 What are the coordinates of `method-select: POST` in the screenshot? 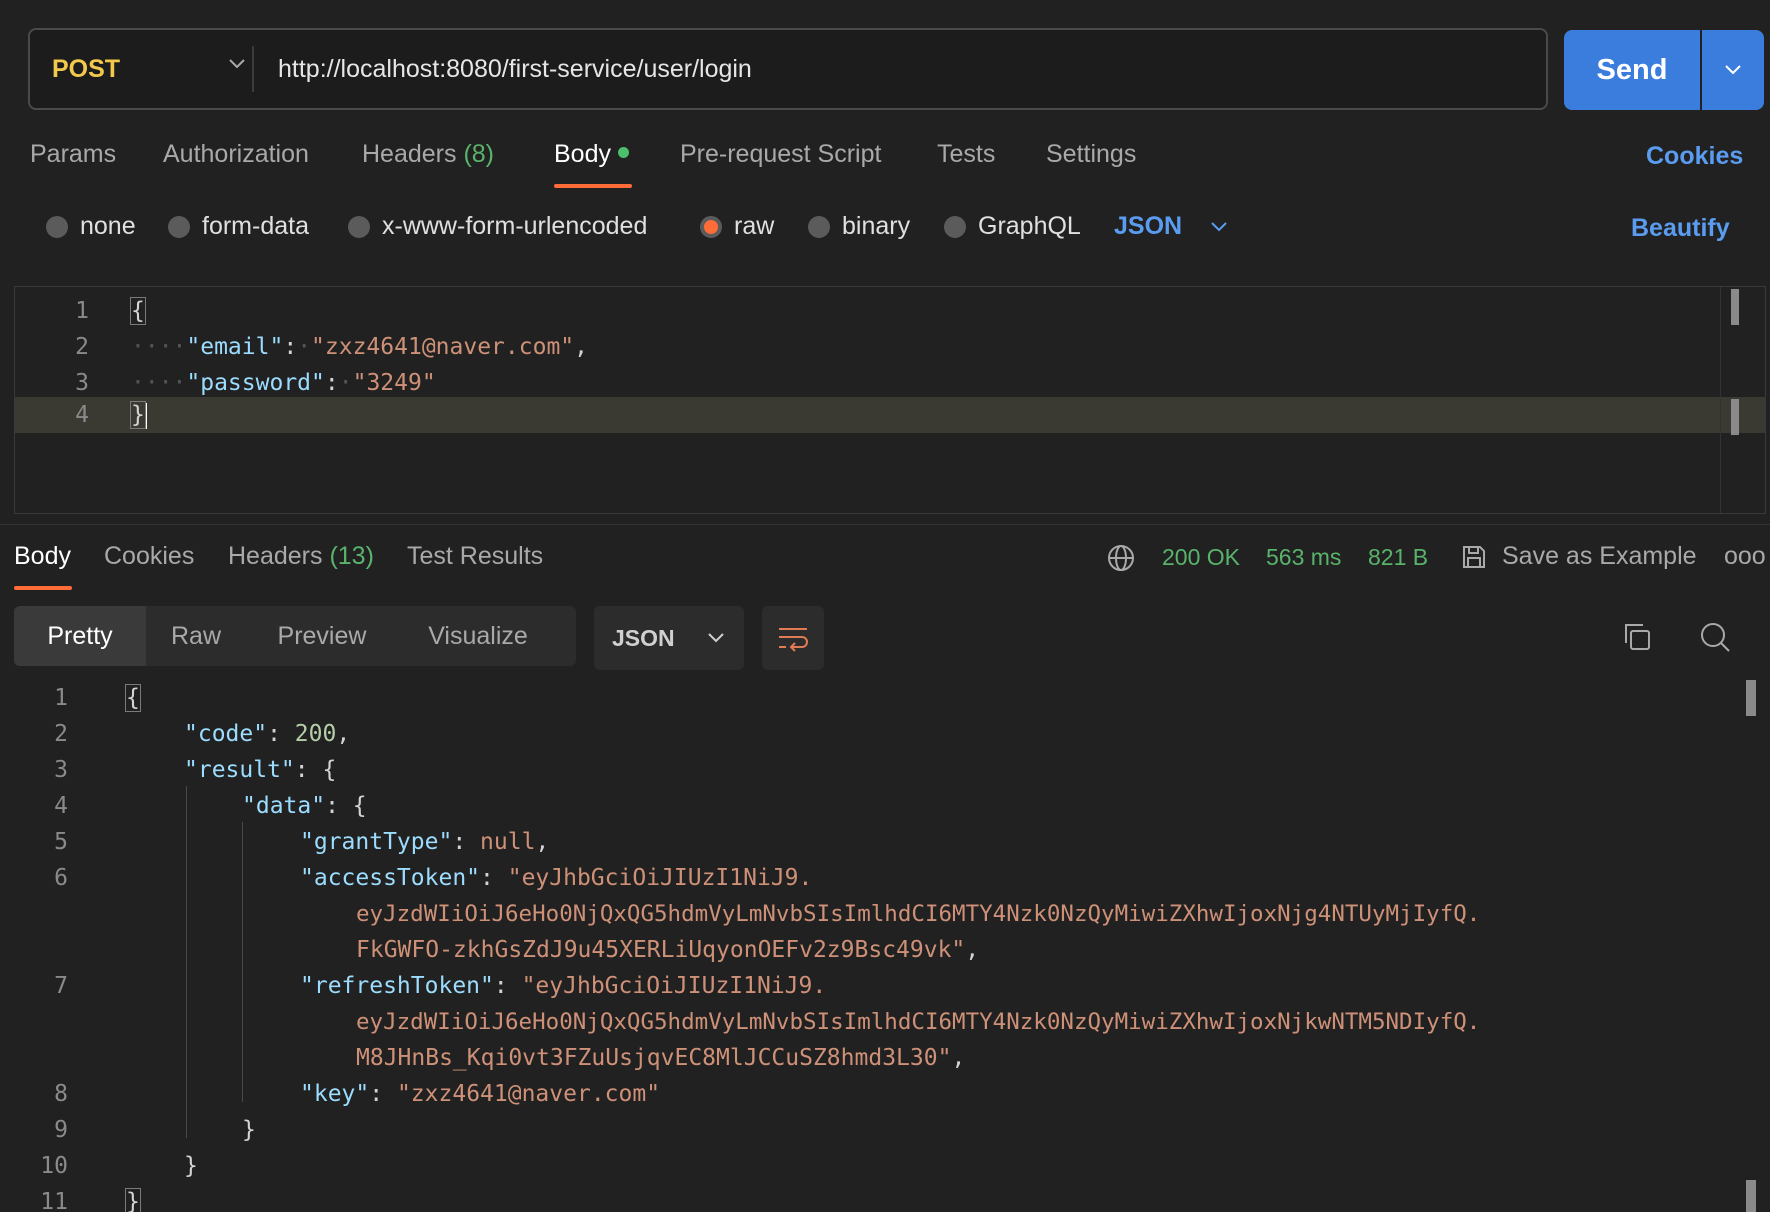 It's located at (152, 69).